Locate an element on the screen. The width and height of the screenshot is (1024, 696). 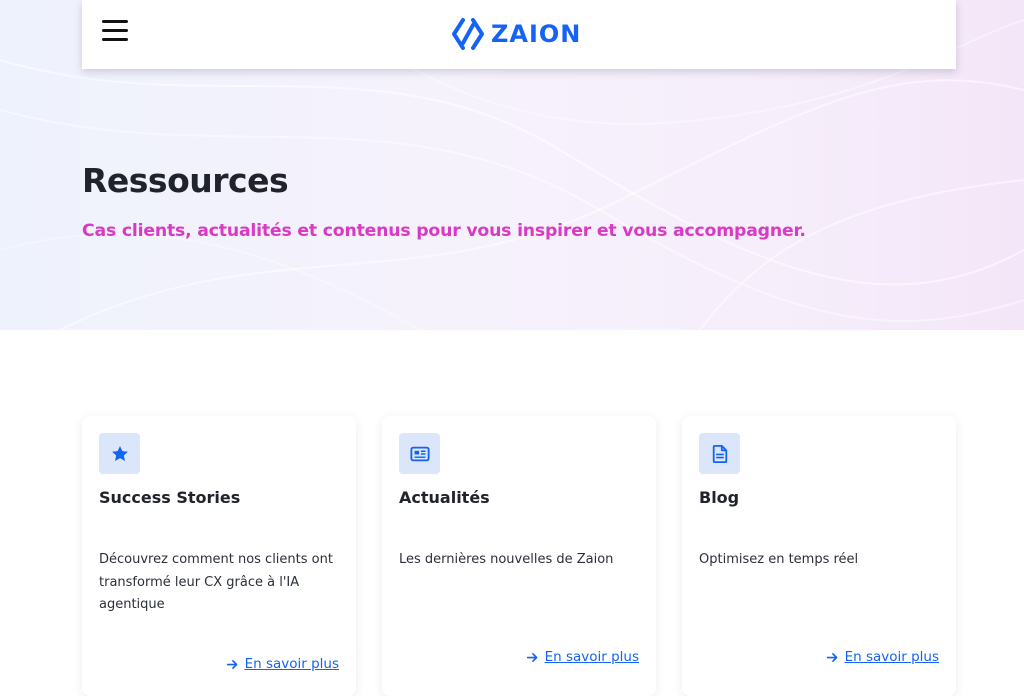
card-title: Blog is located at coordinates (719, 497).